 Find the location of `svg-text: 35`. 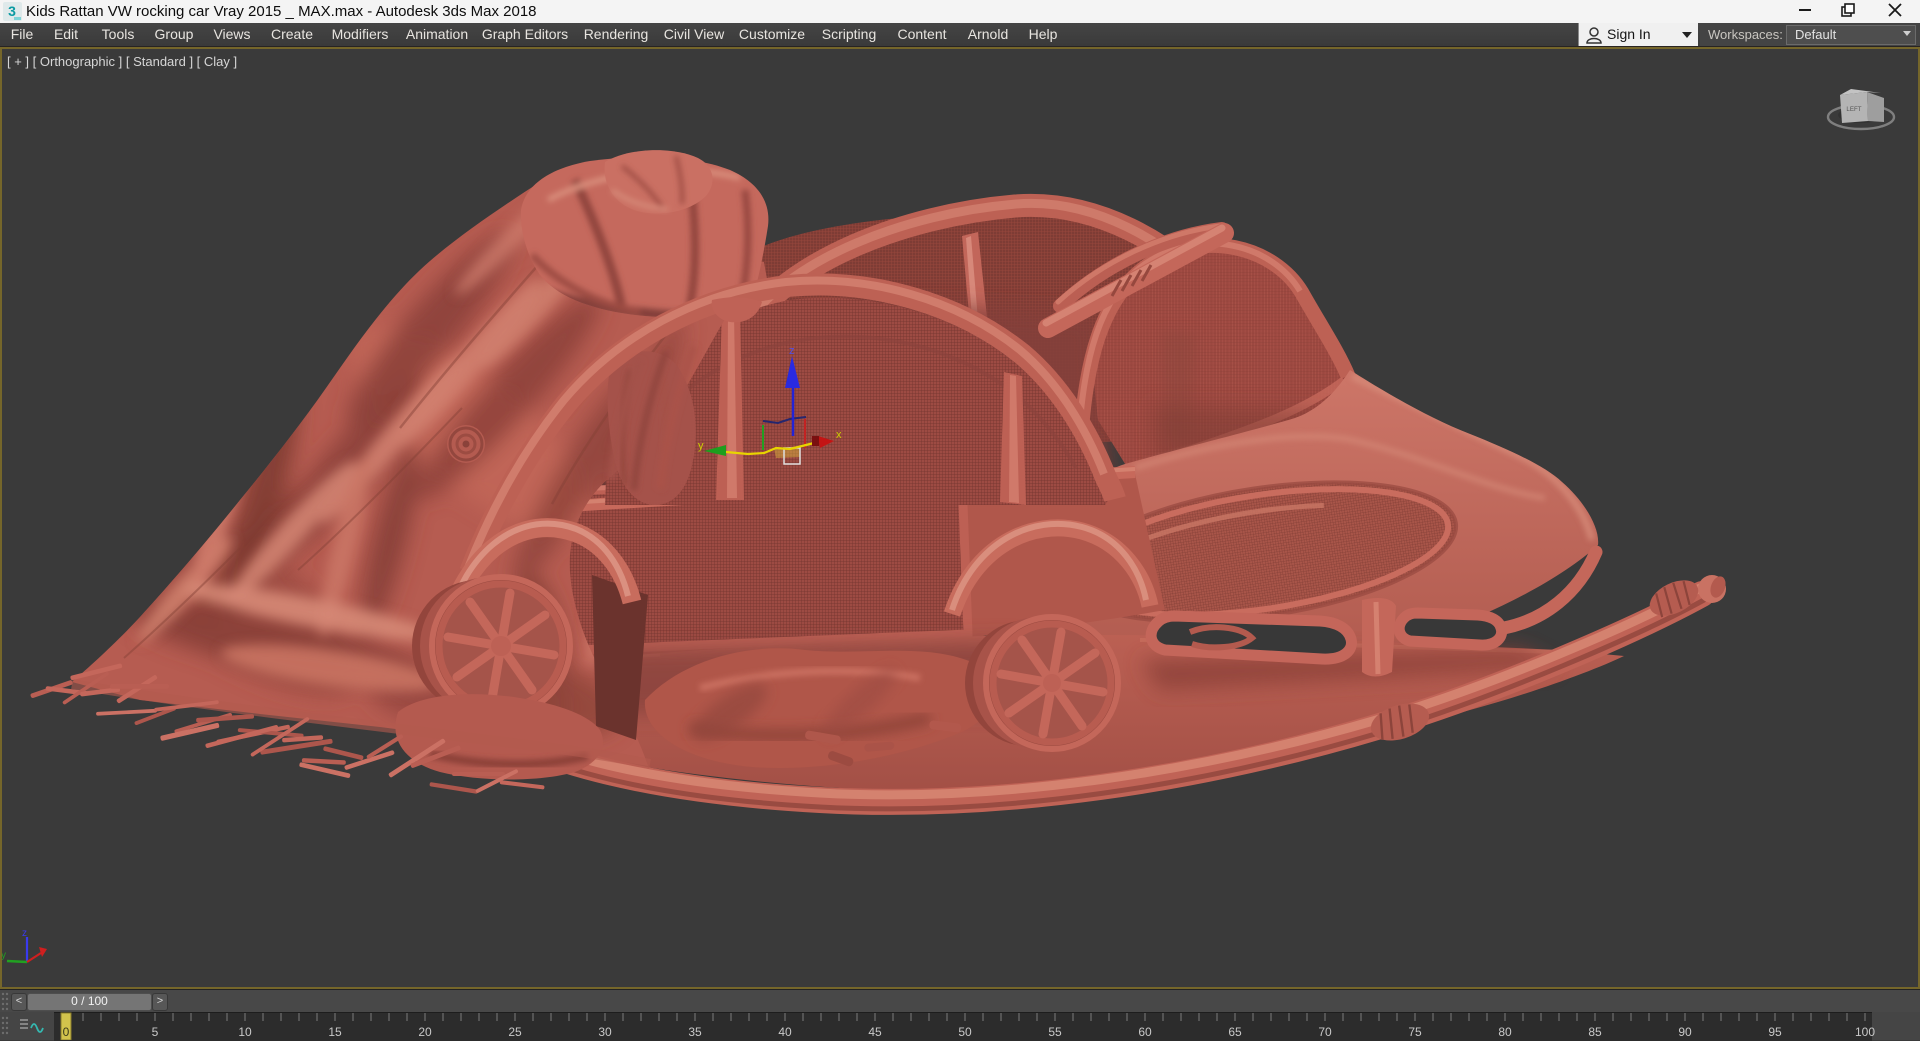

svg-text: 35 is located at coordinates (695, 1032).